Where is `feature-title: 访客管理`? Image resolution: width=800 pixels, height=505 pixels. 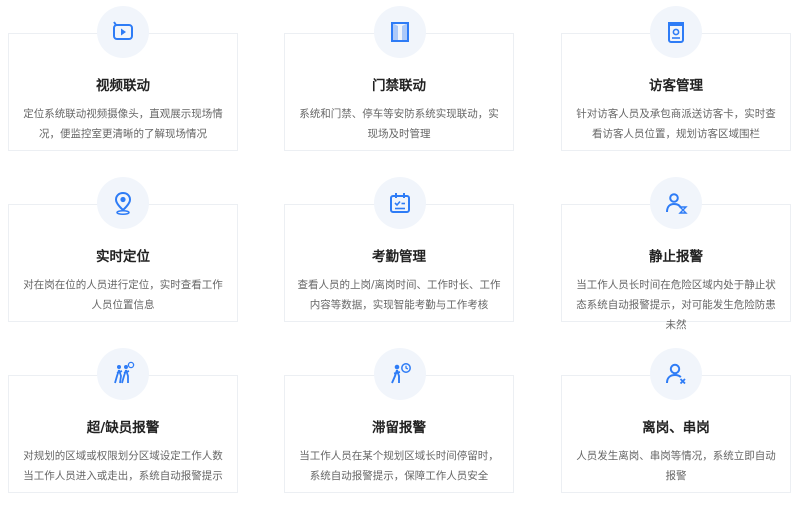
feature-title: 访客管理 is located at coordinates (676, 86).